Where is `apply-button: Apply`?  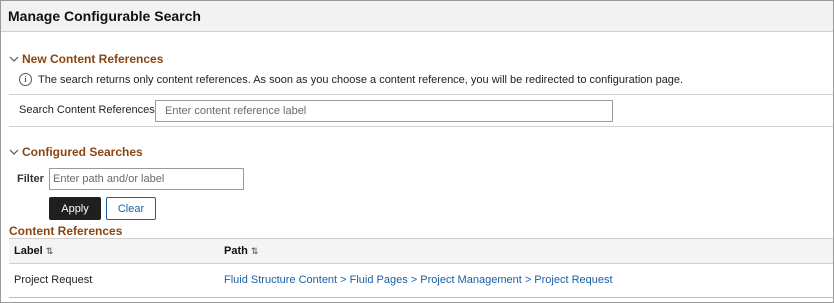
apply-button: Apply is located at coordinates (75, 208).